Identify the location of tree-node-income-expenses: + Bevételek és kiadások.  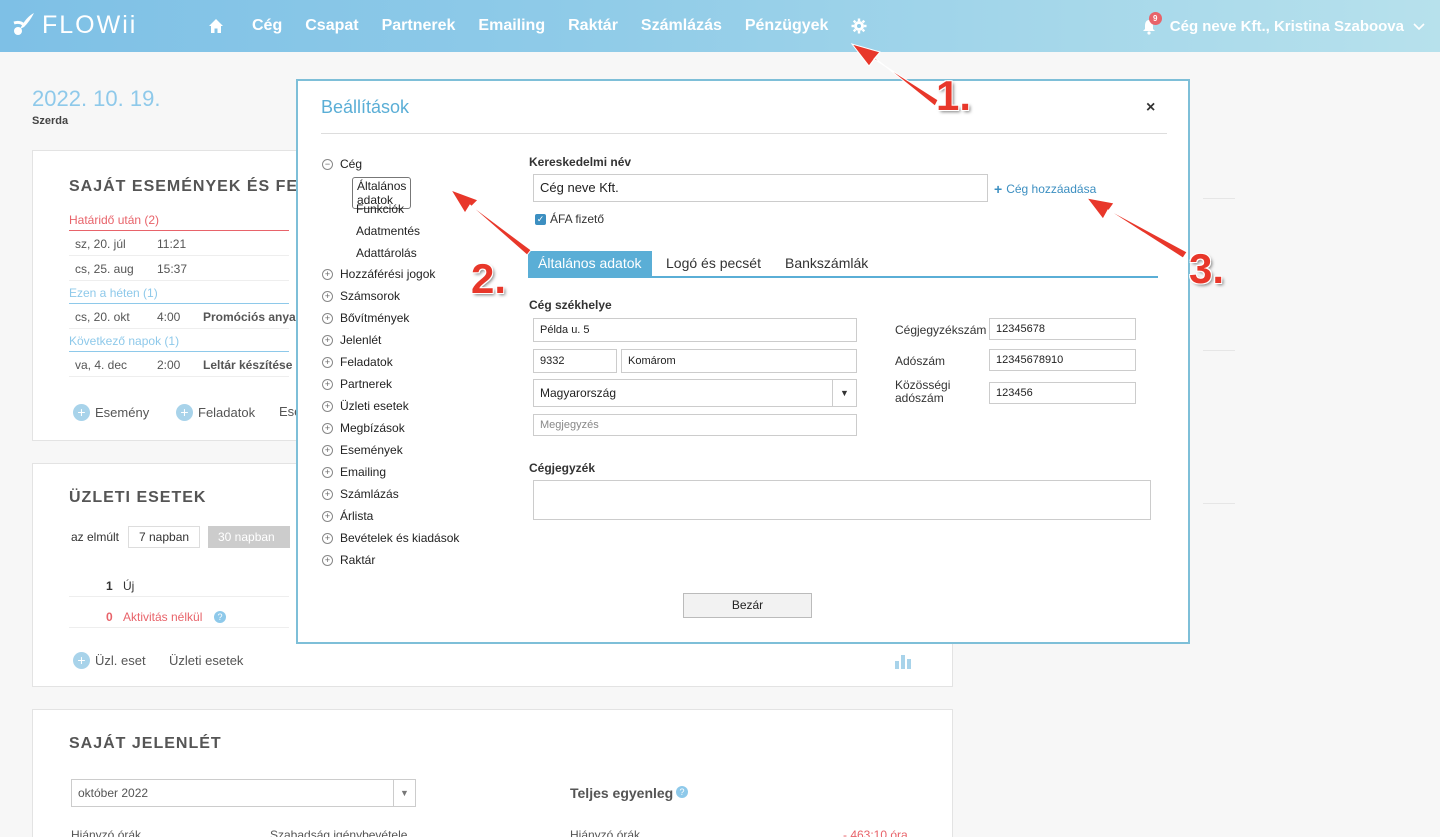
(390, 538).